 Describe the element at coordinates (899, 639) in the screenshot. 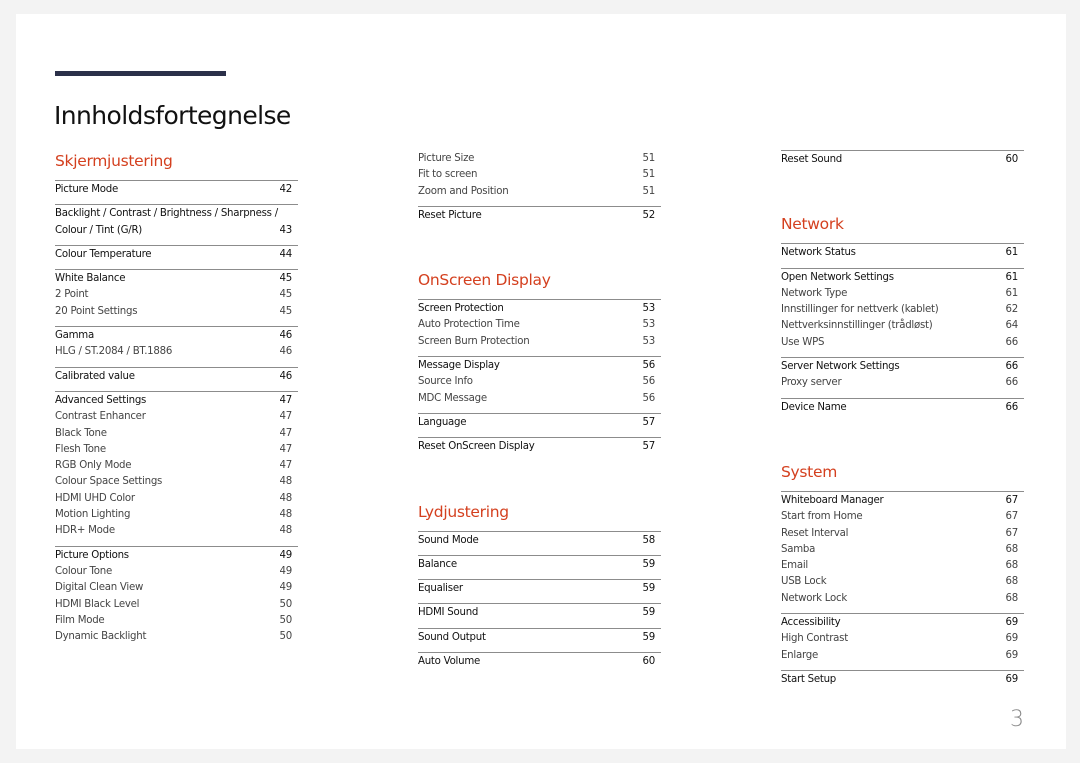

I see `toc-entry-sub: High Contrast 69` at that location.